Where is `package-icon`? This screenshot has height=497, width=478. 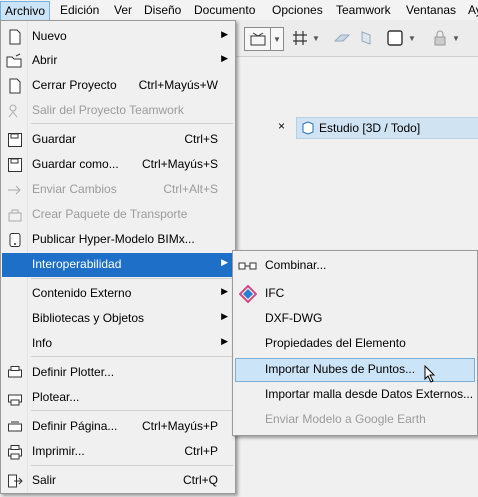
package-icon is located at coordinates (15, 215).